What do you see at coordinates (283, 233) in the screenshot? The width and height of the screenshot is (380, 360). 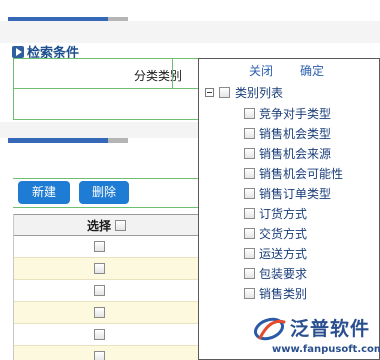 I see `tree-item-label: 交货方式` at bounding box center [283, 233].